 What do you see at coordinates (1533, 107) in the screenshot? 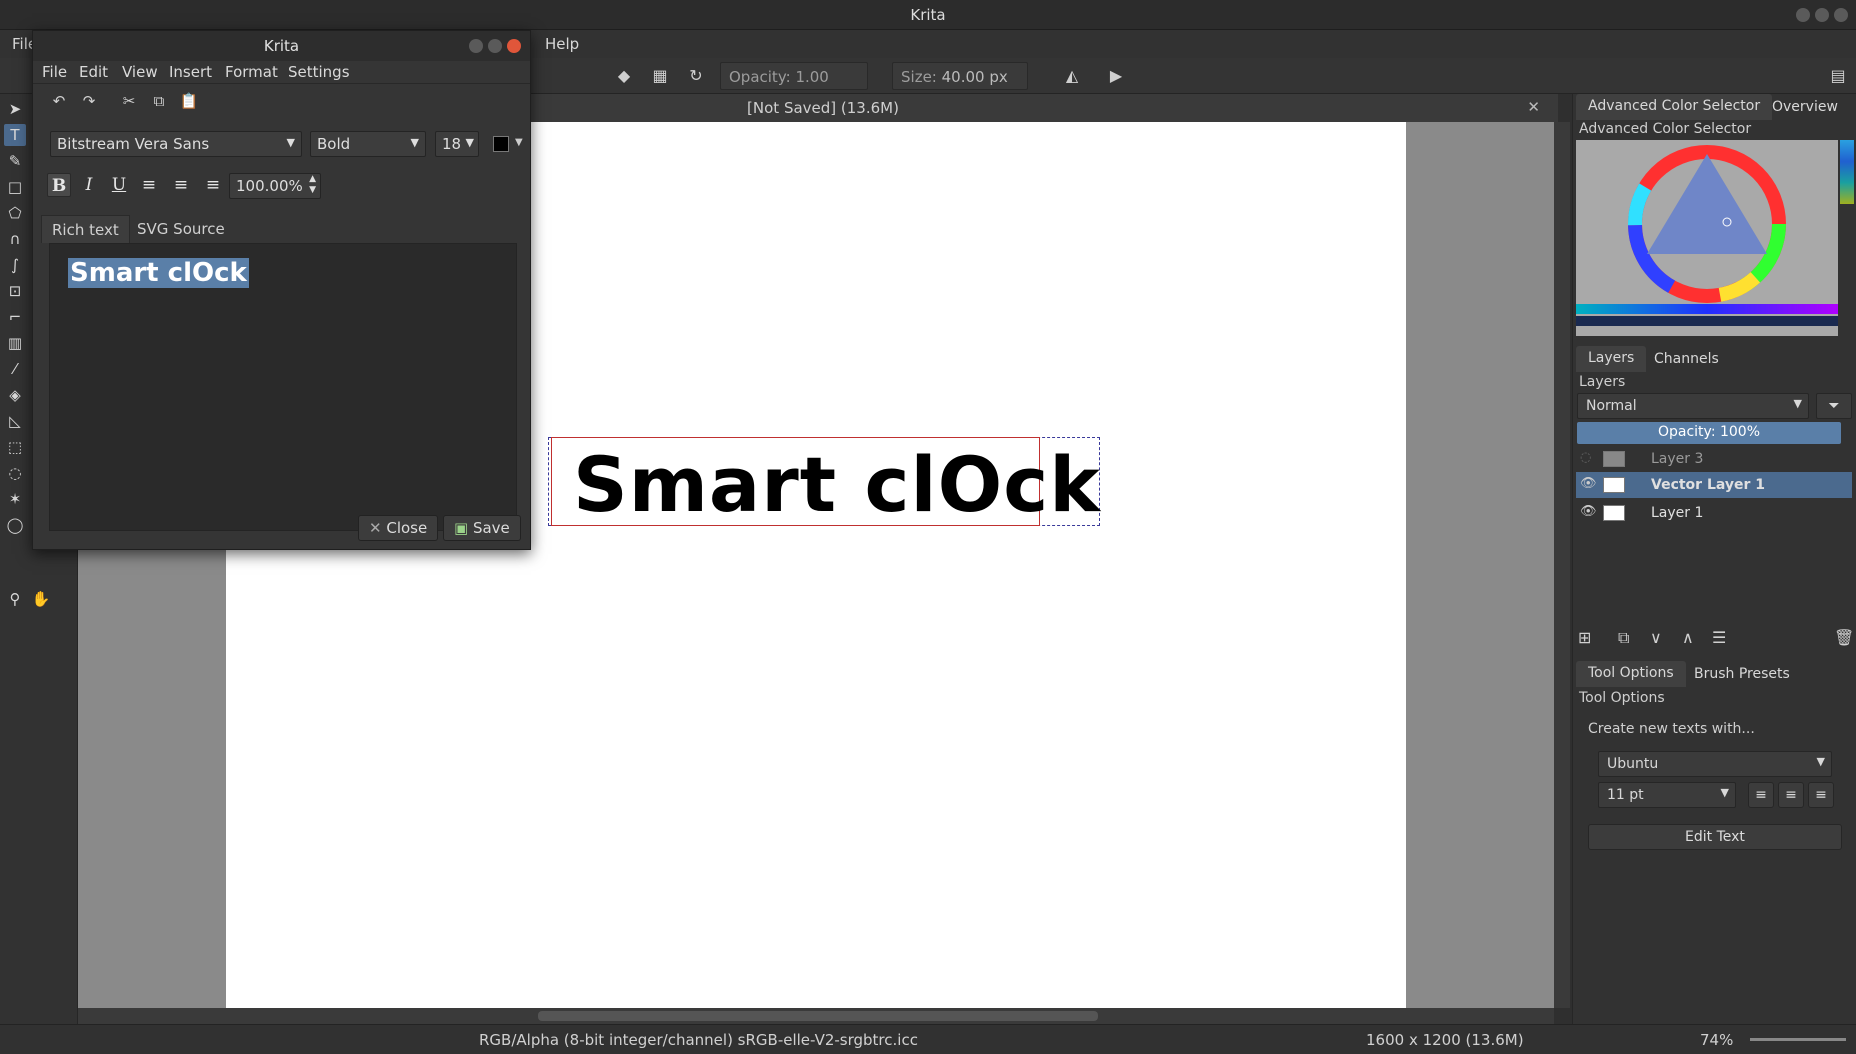
I see `close-document-icon: ✕` at bounding box center [1533, 107].